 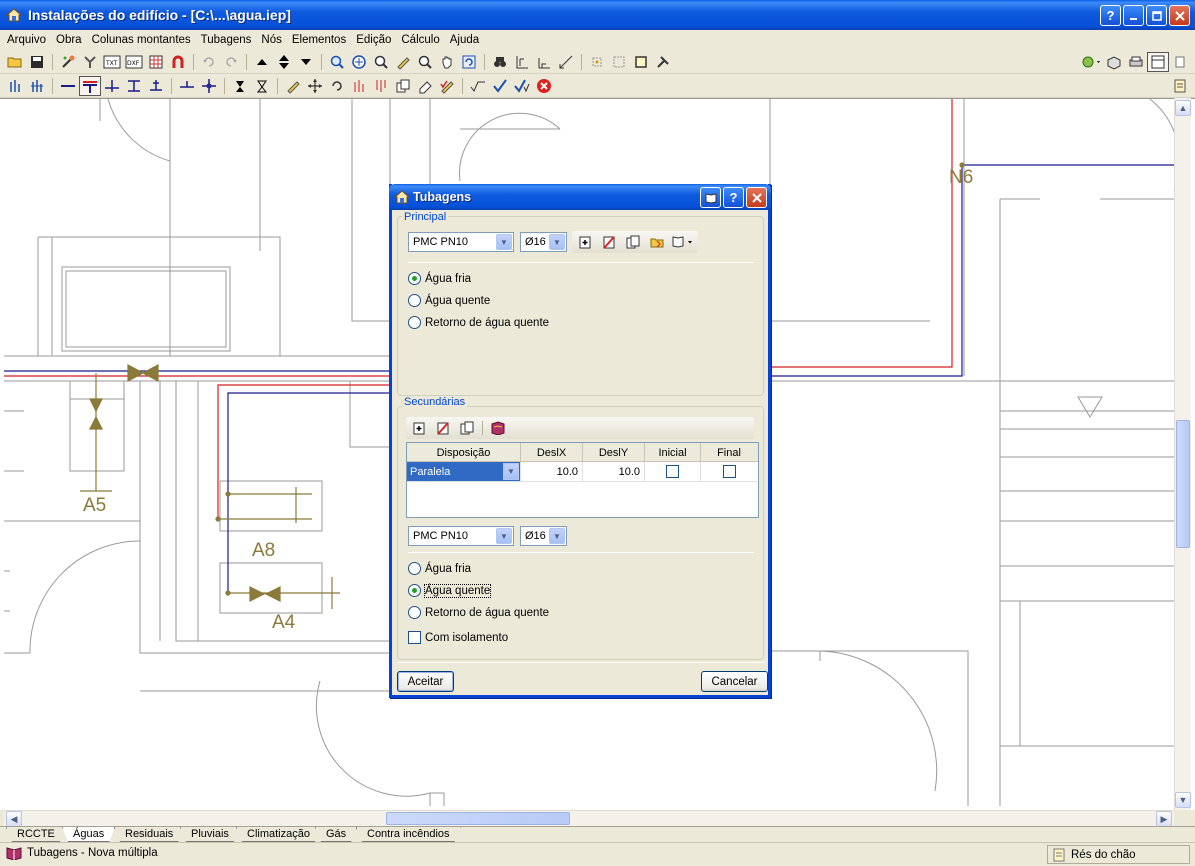 I want to click on check-button, so click(x=500, y=86).